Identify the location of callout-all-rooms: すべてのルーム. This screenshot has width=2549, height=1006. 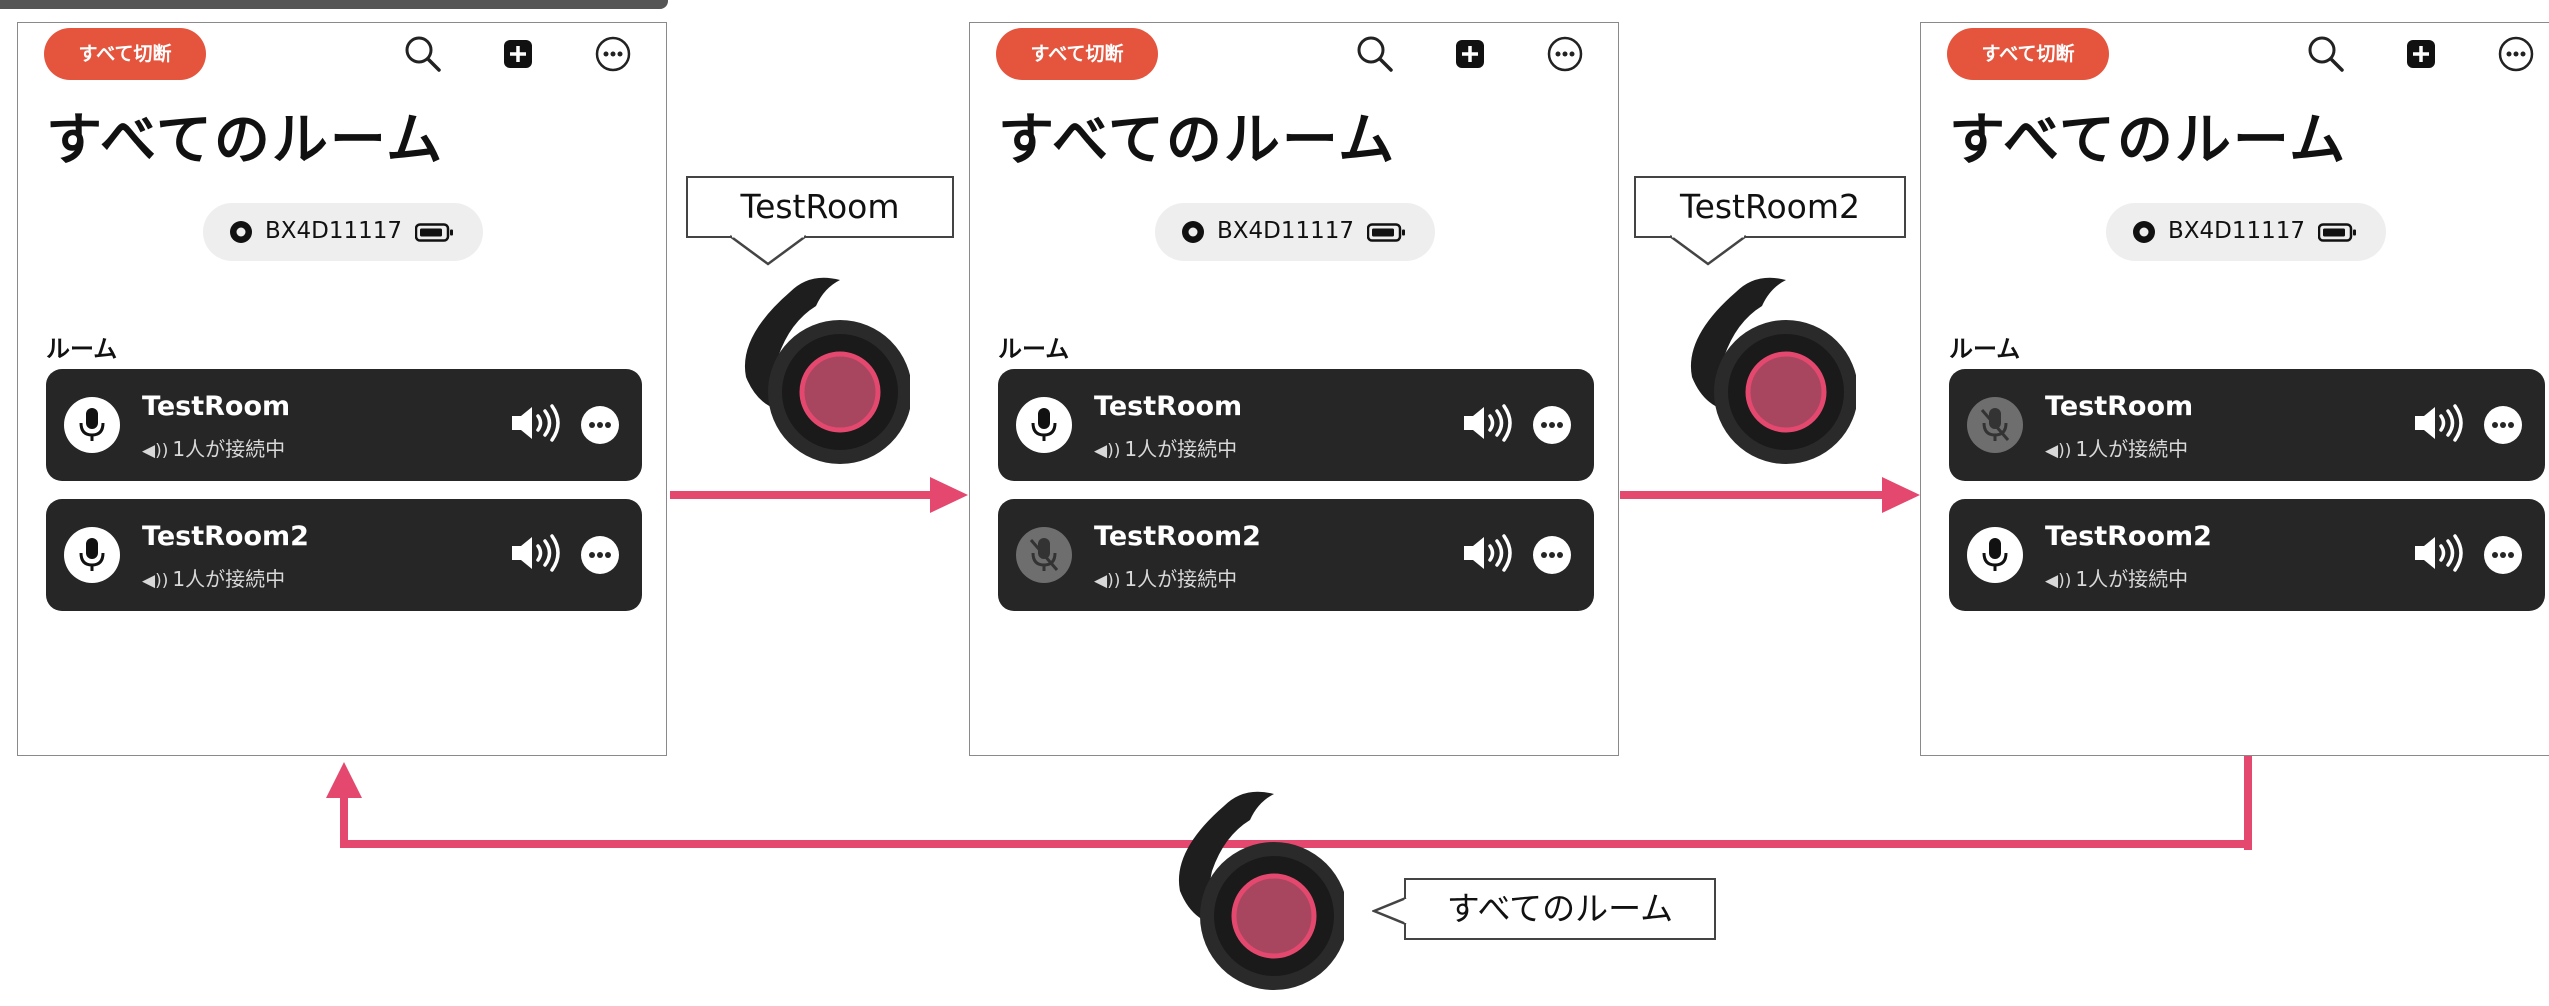
(1560, 909).